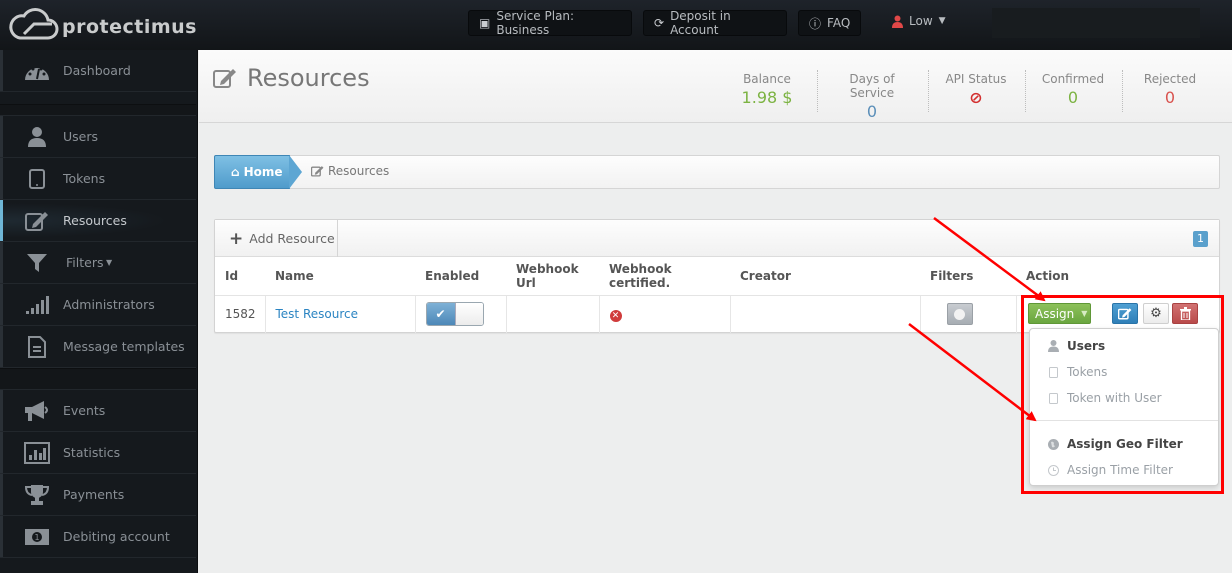  I want to click on edit-button, so click(1125, 313).